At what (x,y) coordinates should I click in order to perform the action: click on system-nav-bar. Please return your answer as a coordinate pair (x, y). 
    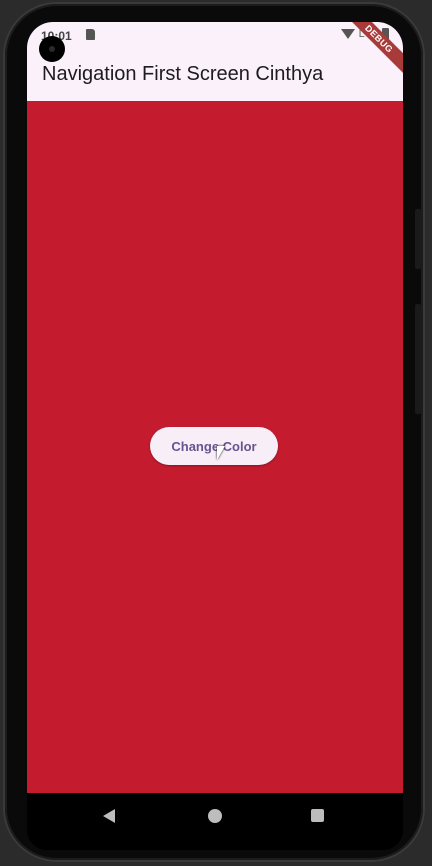
    Looking at the image, I should click on (215, 821).